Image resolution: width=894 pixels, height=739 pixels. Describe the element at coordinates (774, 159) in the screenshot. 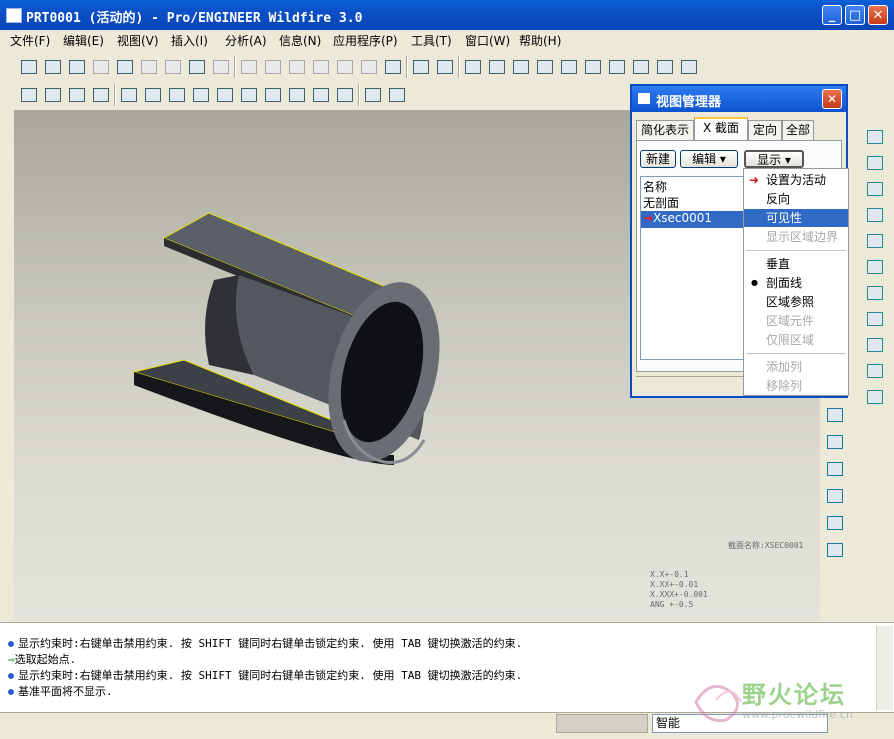

I see `display-dropdown-button: 显示 ▾` at that location.